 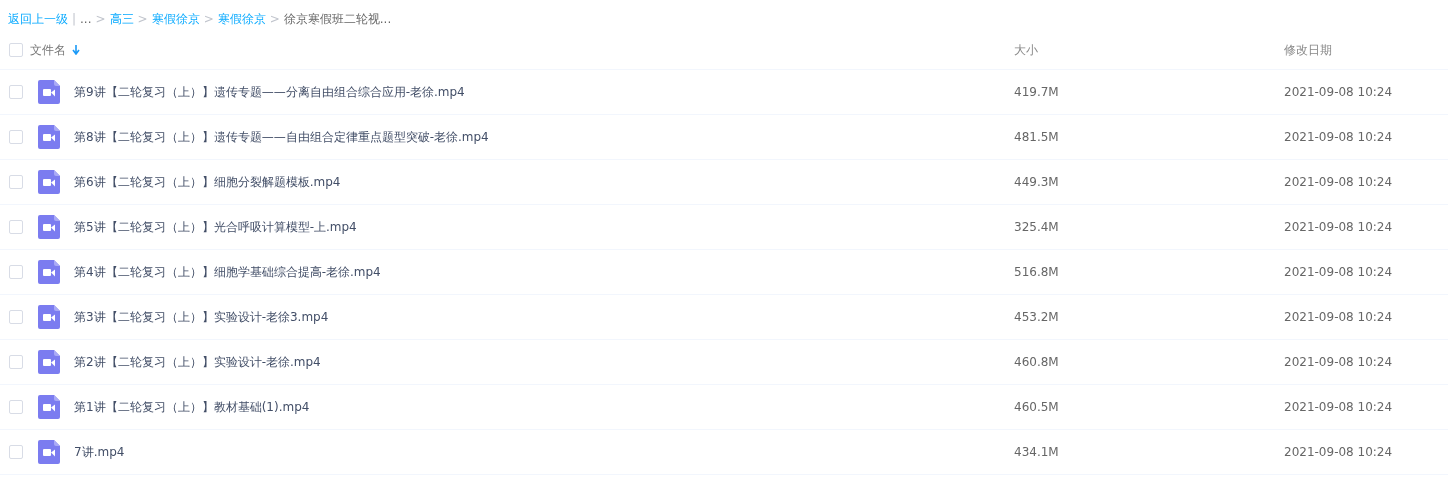 What do you see at coordinates (1026, 50) in the screenshot?
I see `column-header: 大小` at bounding box center [1026, 50].